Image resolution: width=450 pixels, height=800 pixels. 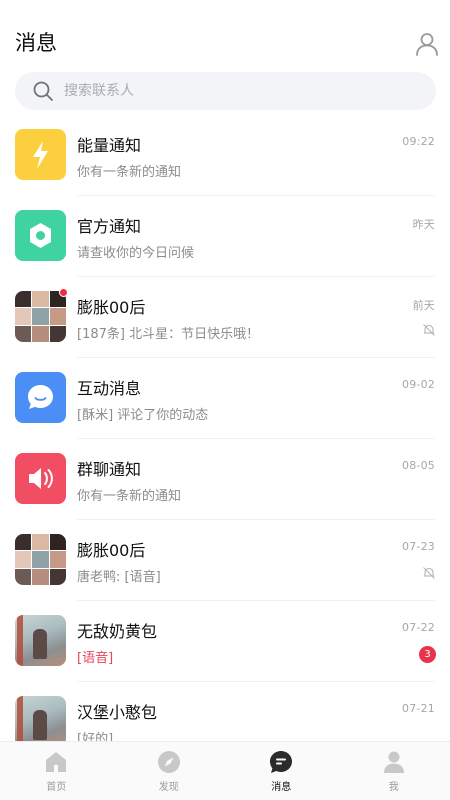 I want to click on conversation-time: 09:22, so click(x=418, y=141).